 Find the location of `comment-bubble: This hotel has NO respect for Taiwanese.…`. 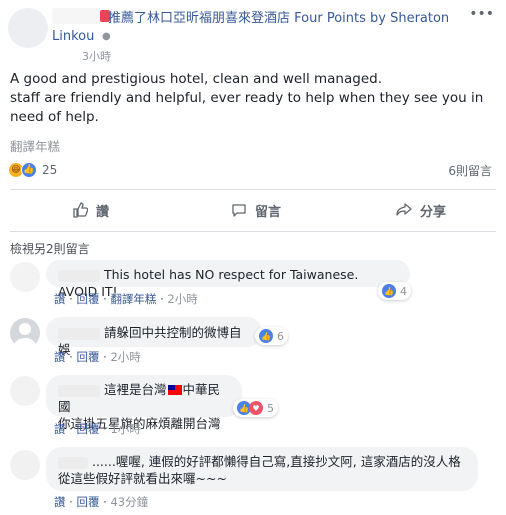

comment-bubble: This hotel has NO respect for Taiwanese.… is located at coordinates (228, 279).